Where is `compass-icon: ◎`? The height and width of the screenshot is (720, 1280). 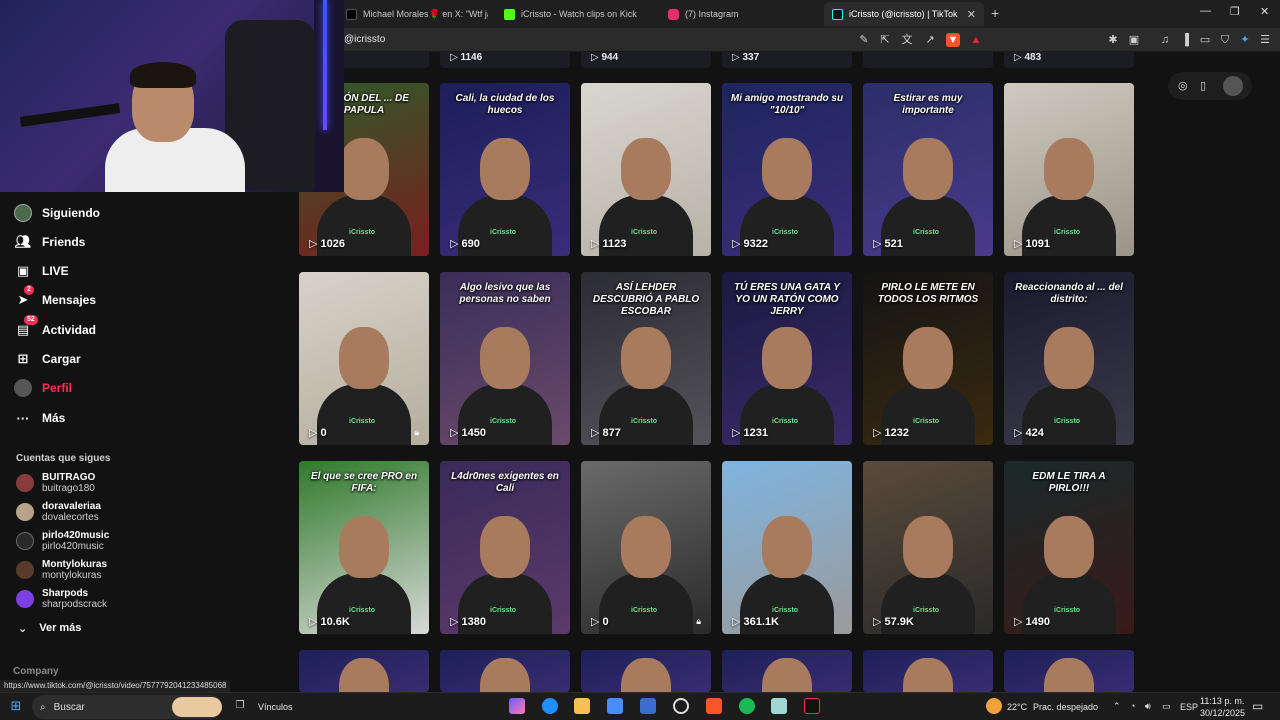
compass-icon: ◎ is located at coordinates (1183, 85).